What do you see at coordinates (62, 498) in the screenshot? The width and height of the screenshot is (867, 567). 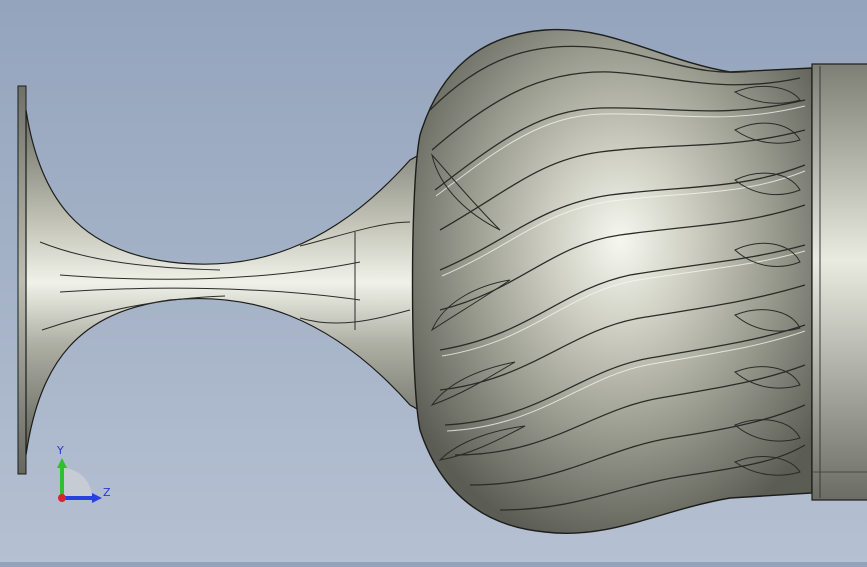 I see `x-axis-dot` at bounding box center [62, 498].